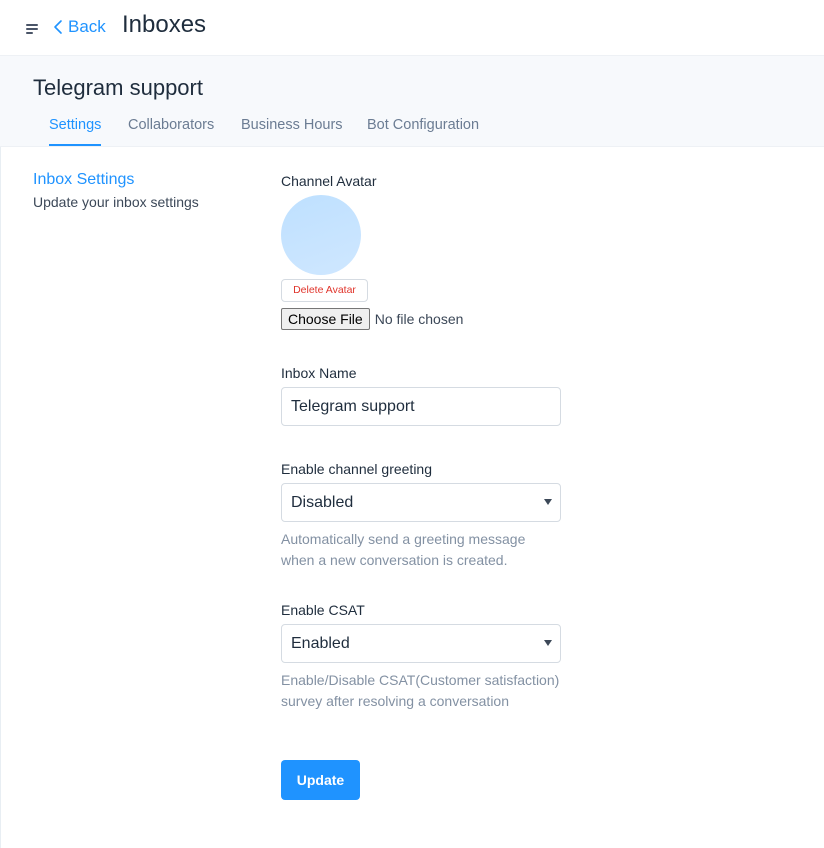  What do you see at coordinates (423, 131) in the screenshot?
I see `tab-bot-configuration: Bot Configuration` at bounding box center [423, 131].